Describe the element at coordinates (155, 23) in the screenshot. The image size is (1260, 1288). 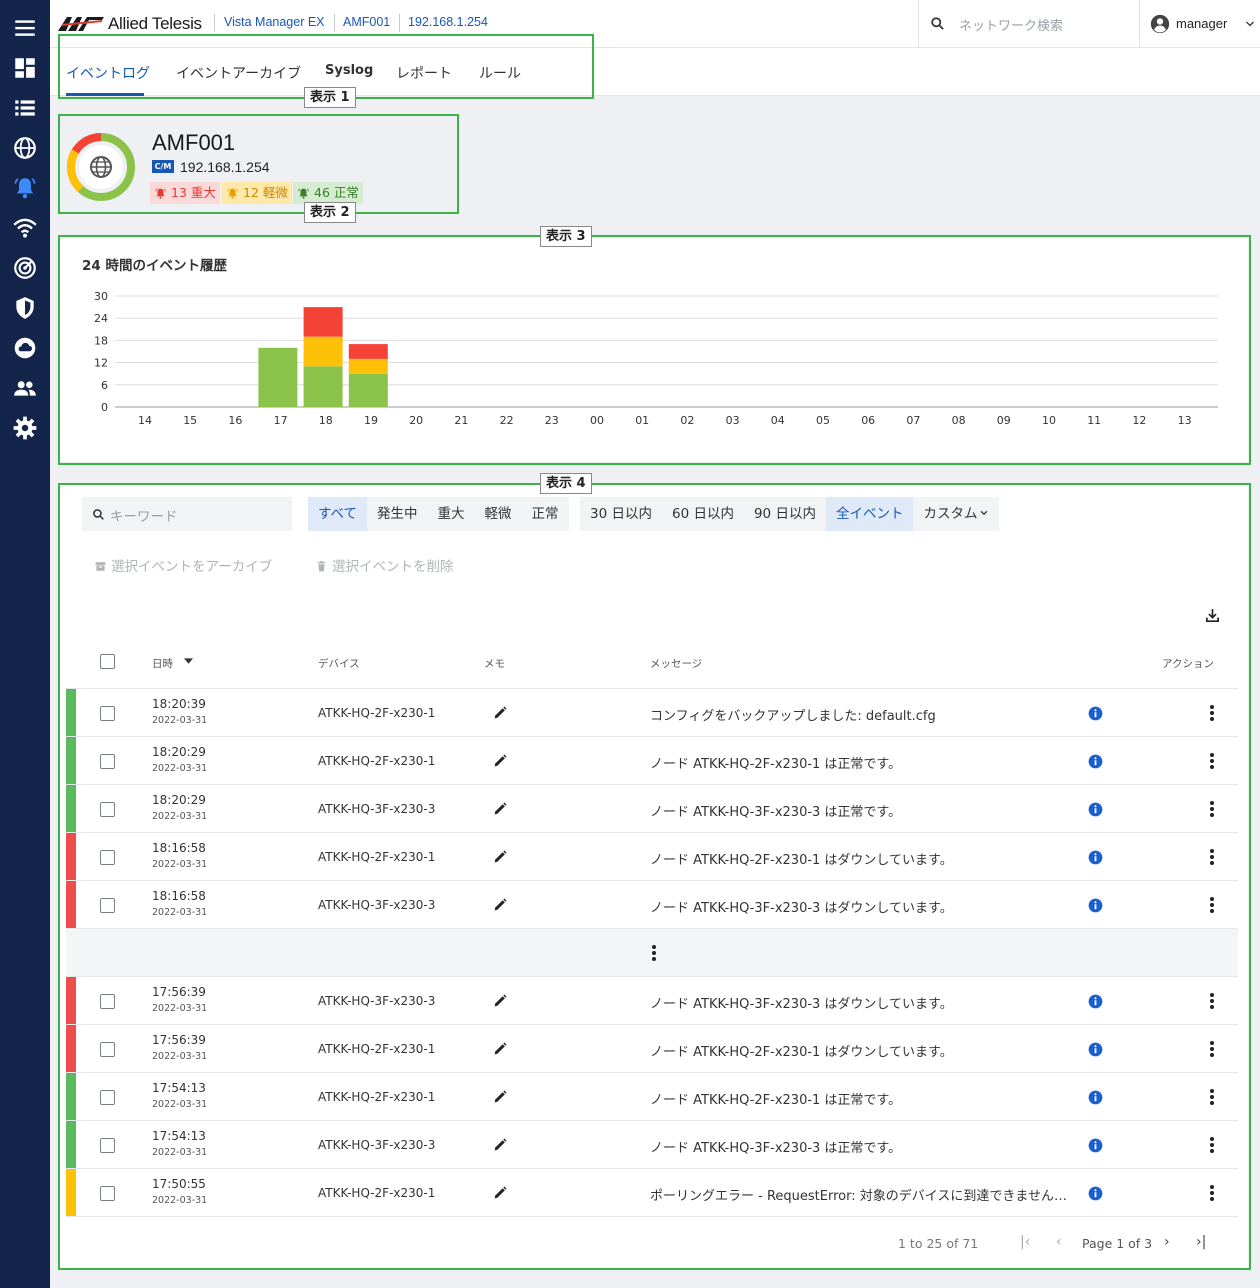
I see `logo-text: Allied Telesis` at that location.